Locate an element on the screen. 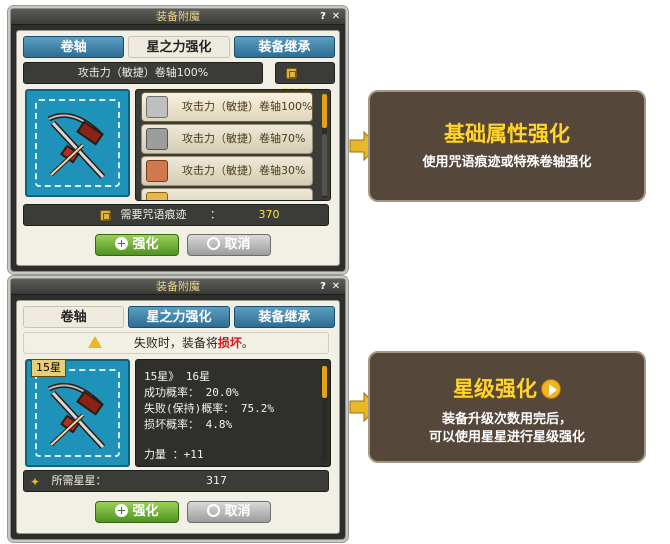 This screenshot has width=670, height=544. selected-scroll-bar: 攻击力（敏捷）卷轴100% is located at coordinates (143, 73).